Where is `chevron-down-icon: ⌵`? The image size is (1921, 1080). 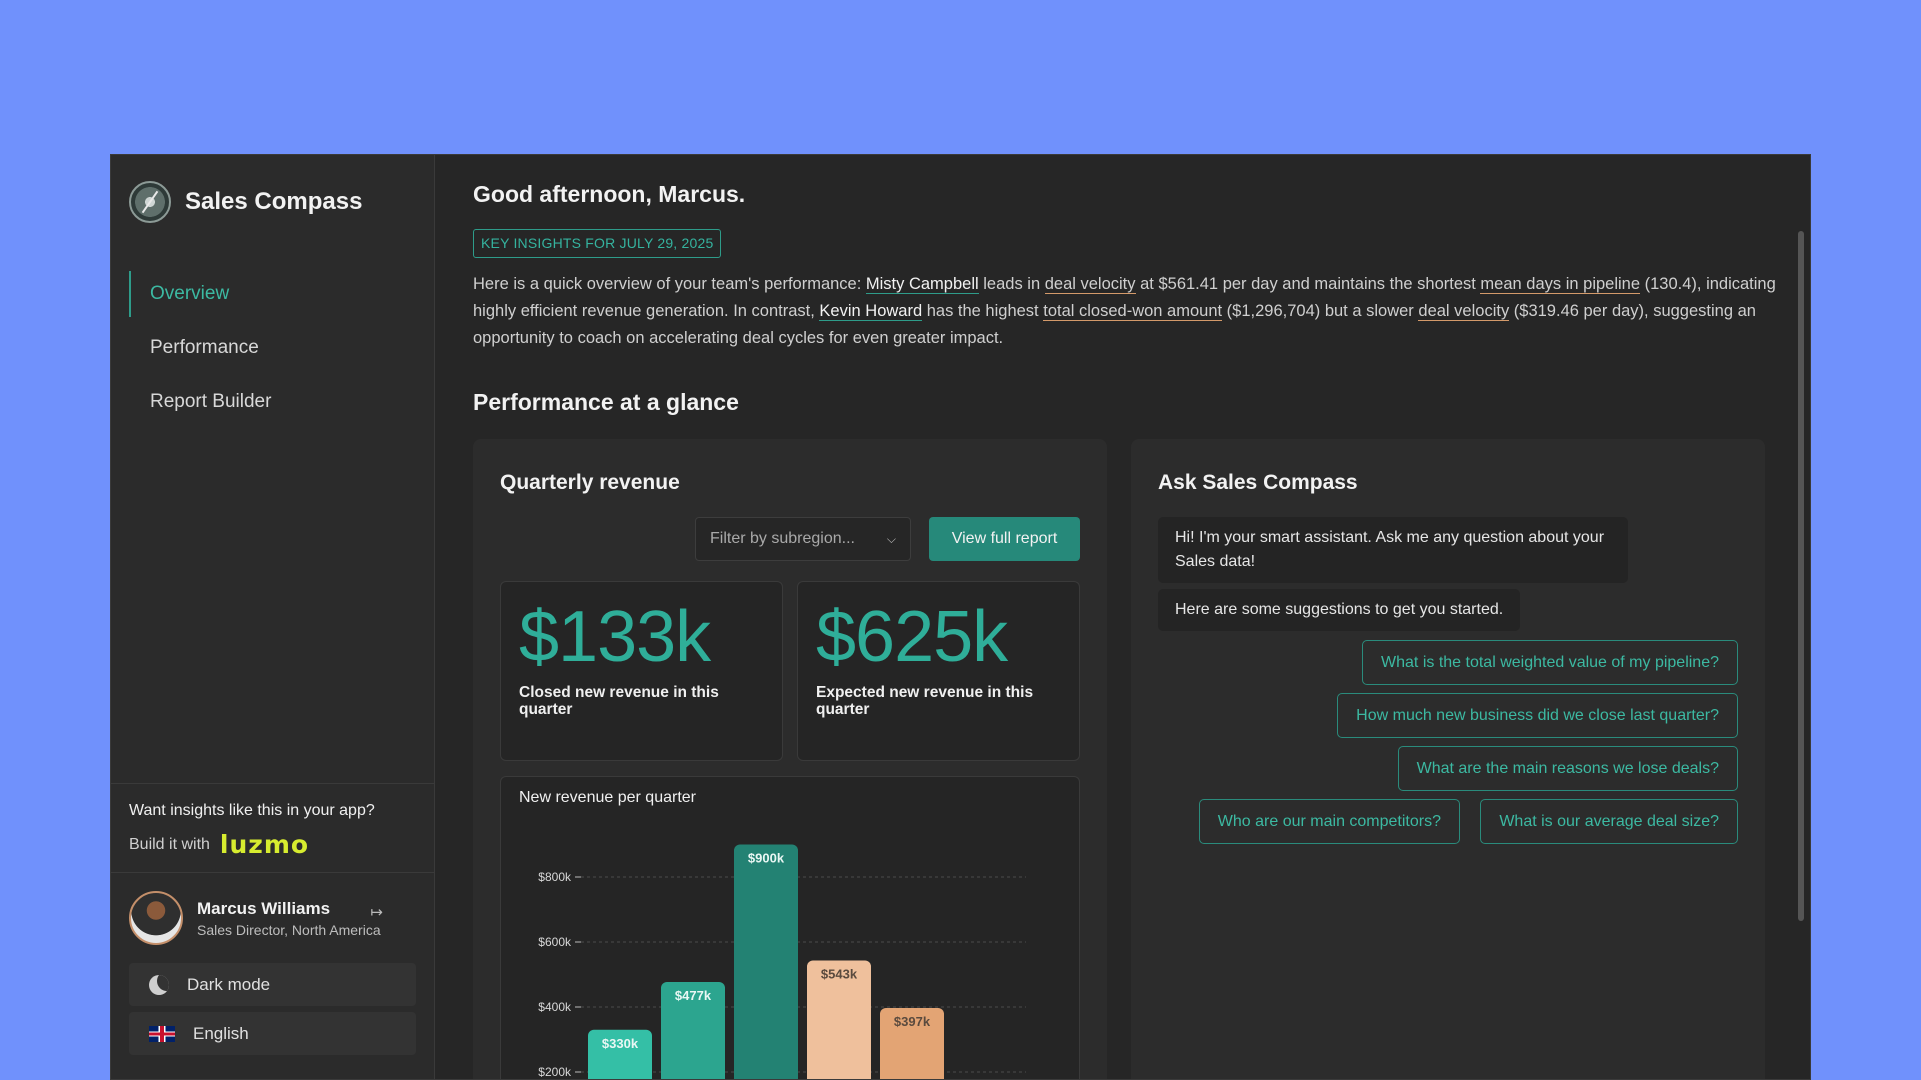 chevron-down-icon: ⌵ is located at coordinates (891, 539).